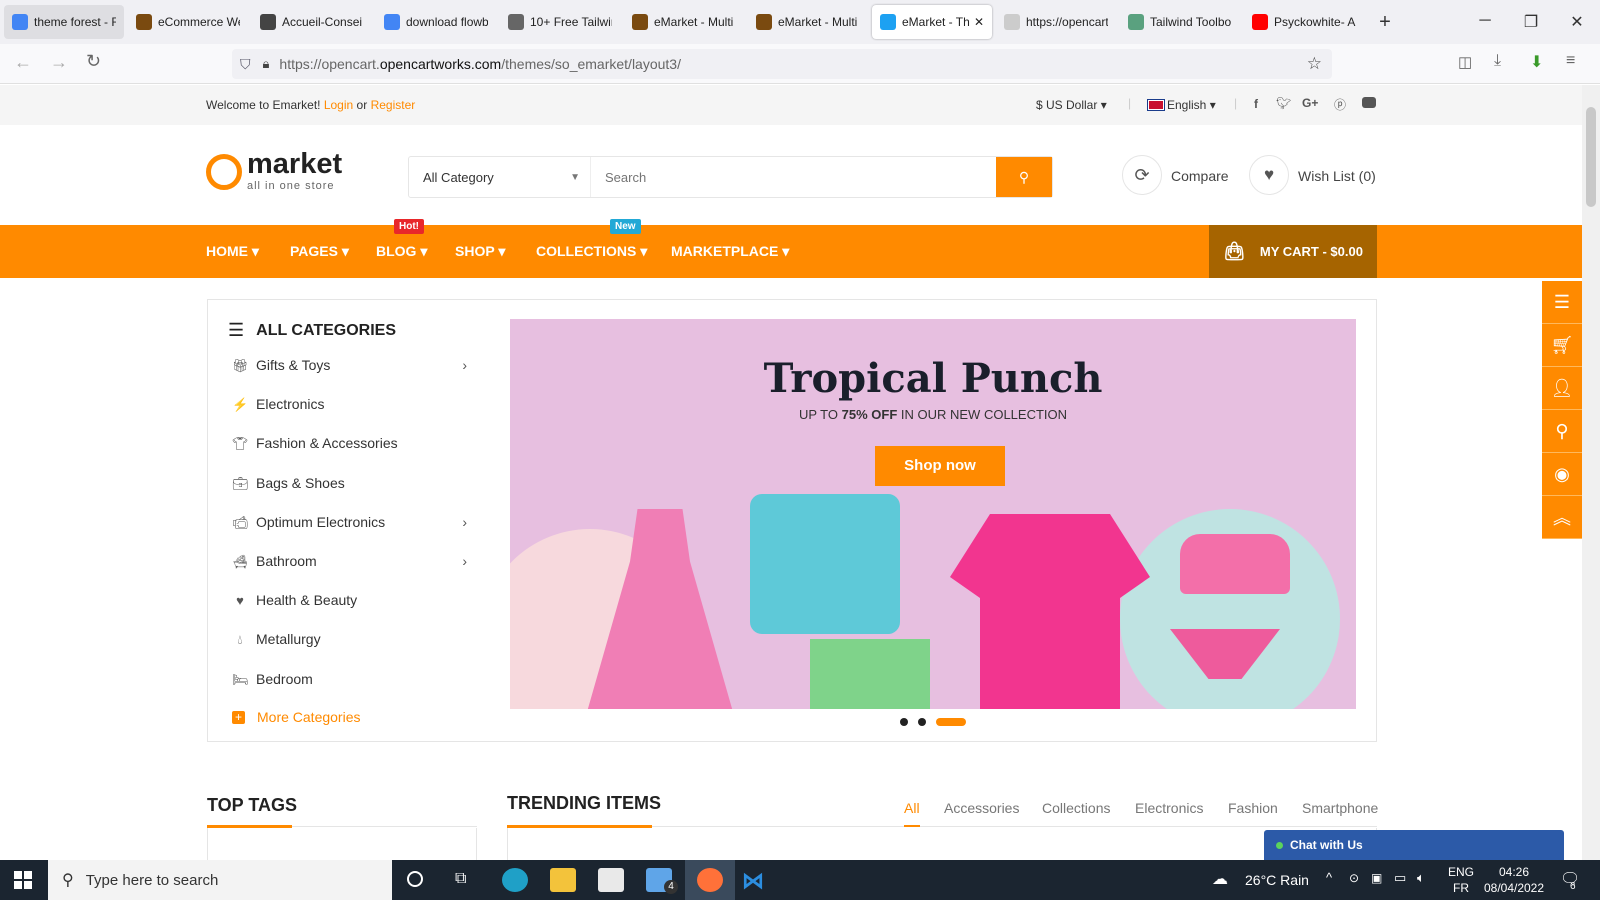  What do you see at coordinates (349, 561) in the screenshot?
I see `category-item: 🛁︎ Bathroom ›` at bounding box center [349, 561].